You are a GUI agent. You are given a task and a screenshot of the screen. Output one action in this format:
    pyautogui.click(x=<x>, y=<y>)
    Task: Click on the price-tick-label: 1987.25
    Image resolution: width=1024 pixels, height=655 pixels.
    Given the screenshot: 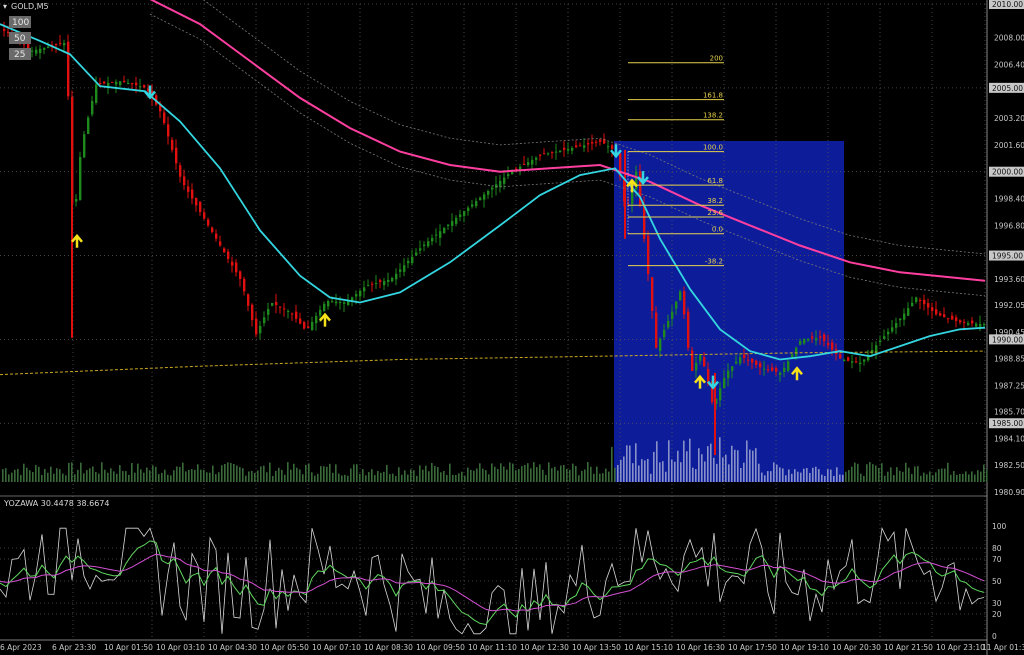 What is the action you would take?
    pyautogui.click(x=1009, y=386)
    